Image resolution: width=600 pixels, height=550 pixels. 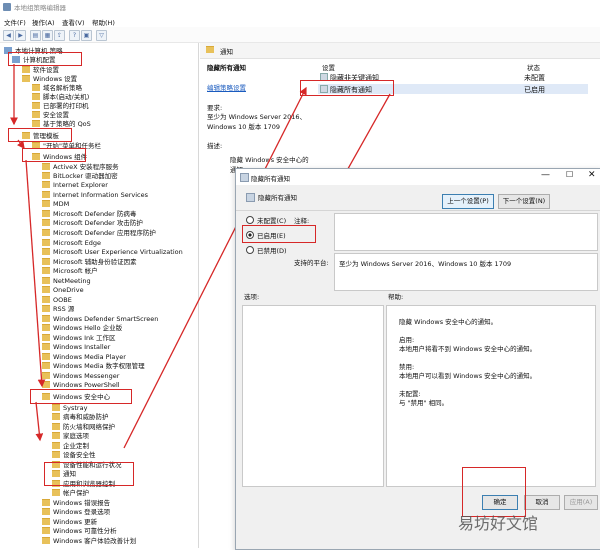 I want to click on options-label: 选项:, so click(x=252, y=297).